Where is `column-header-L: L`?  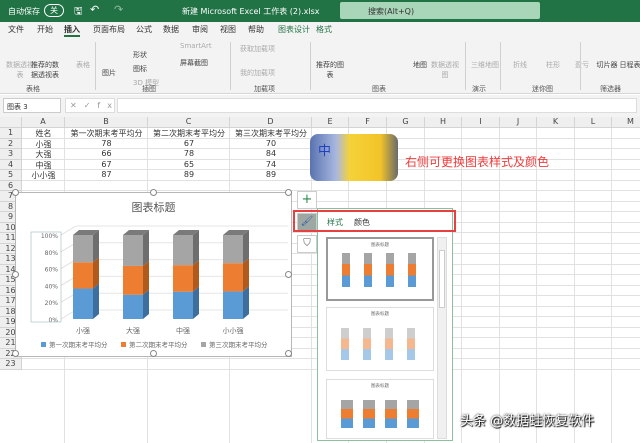
column-header-L: L is located at coordinates (593, 122).